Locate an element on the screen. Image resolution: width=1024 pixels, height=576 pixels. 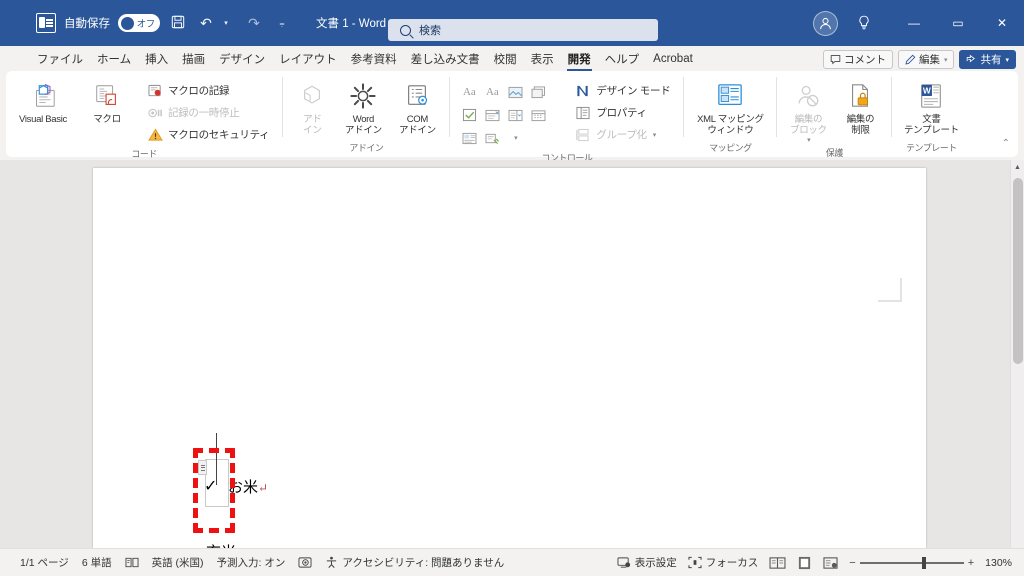
close-button: ✕ is located at coordinates (1002, 23).